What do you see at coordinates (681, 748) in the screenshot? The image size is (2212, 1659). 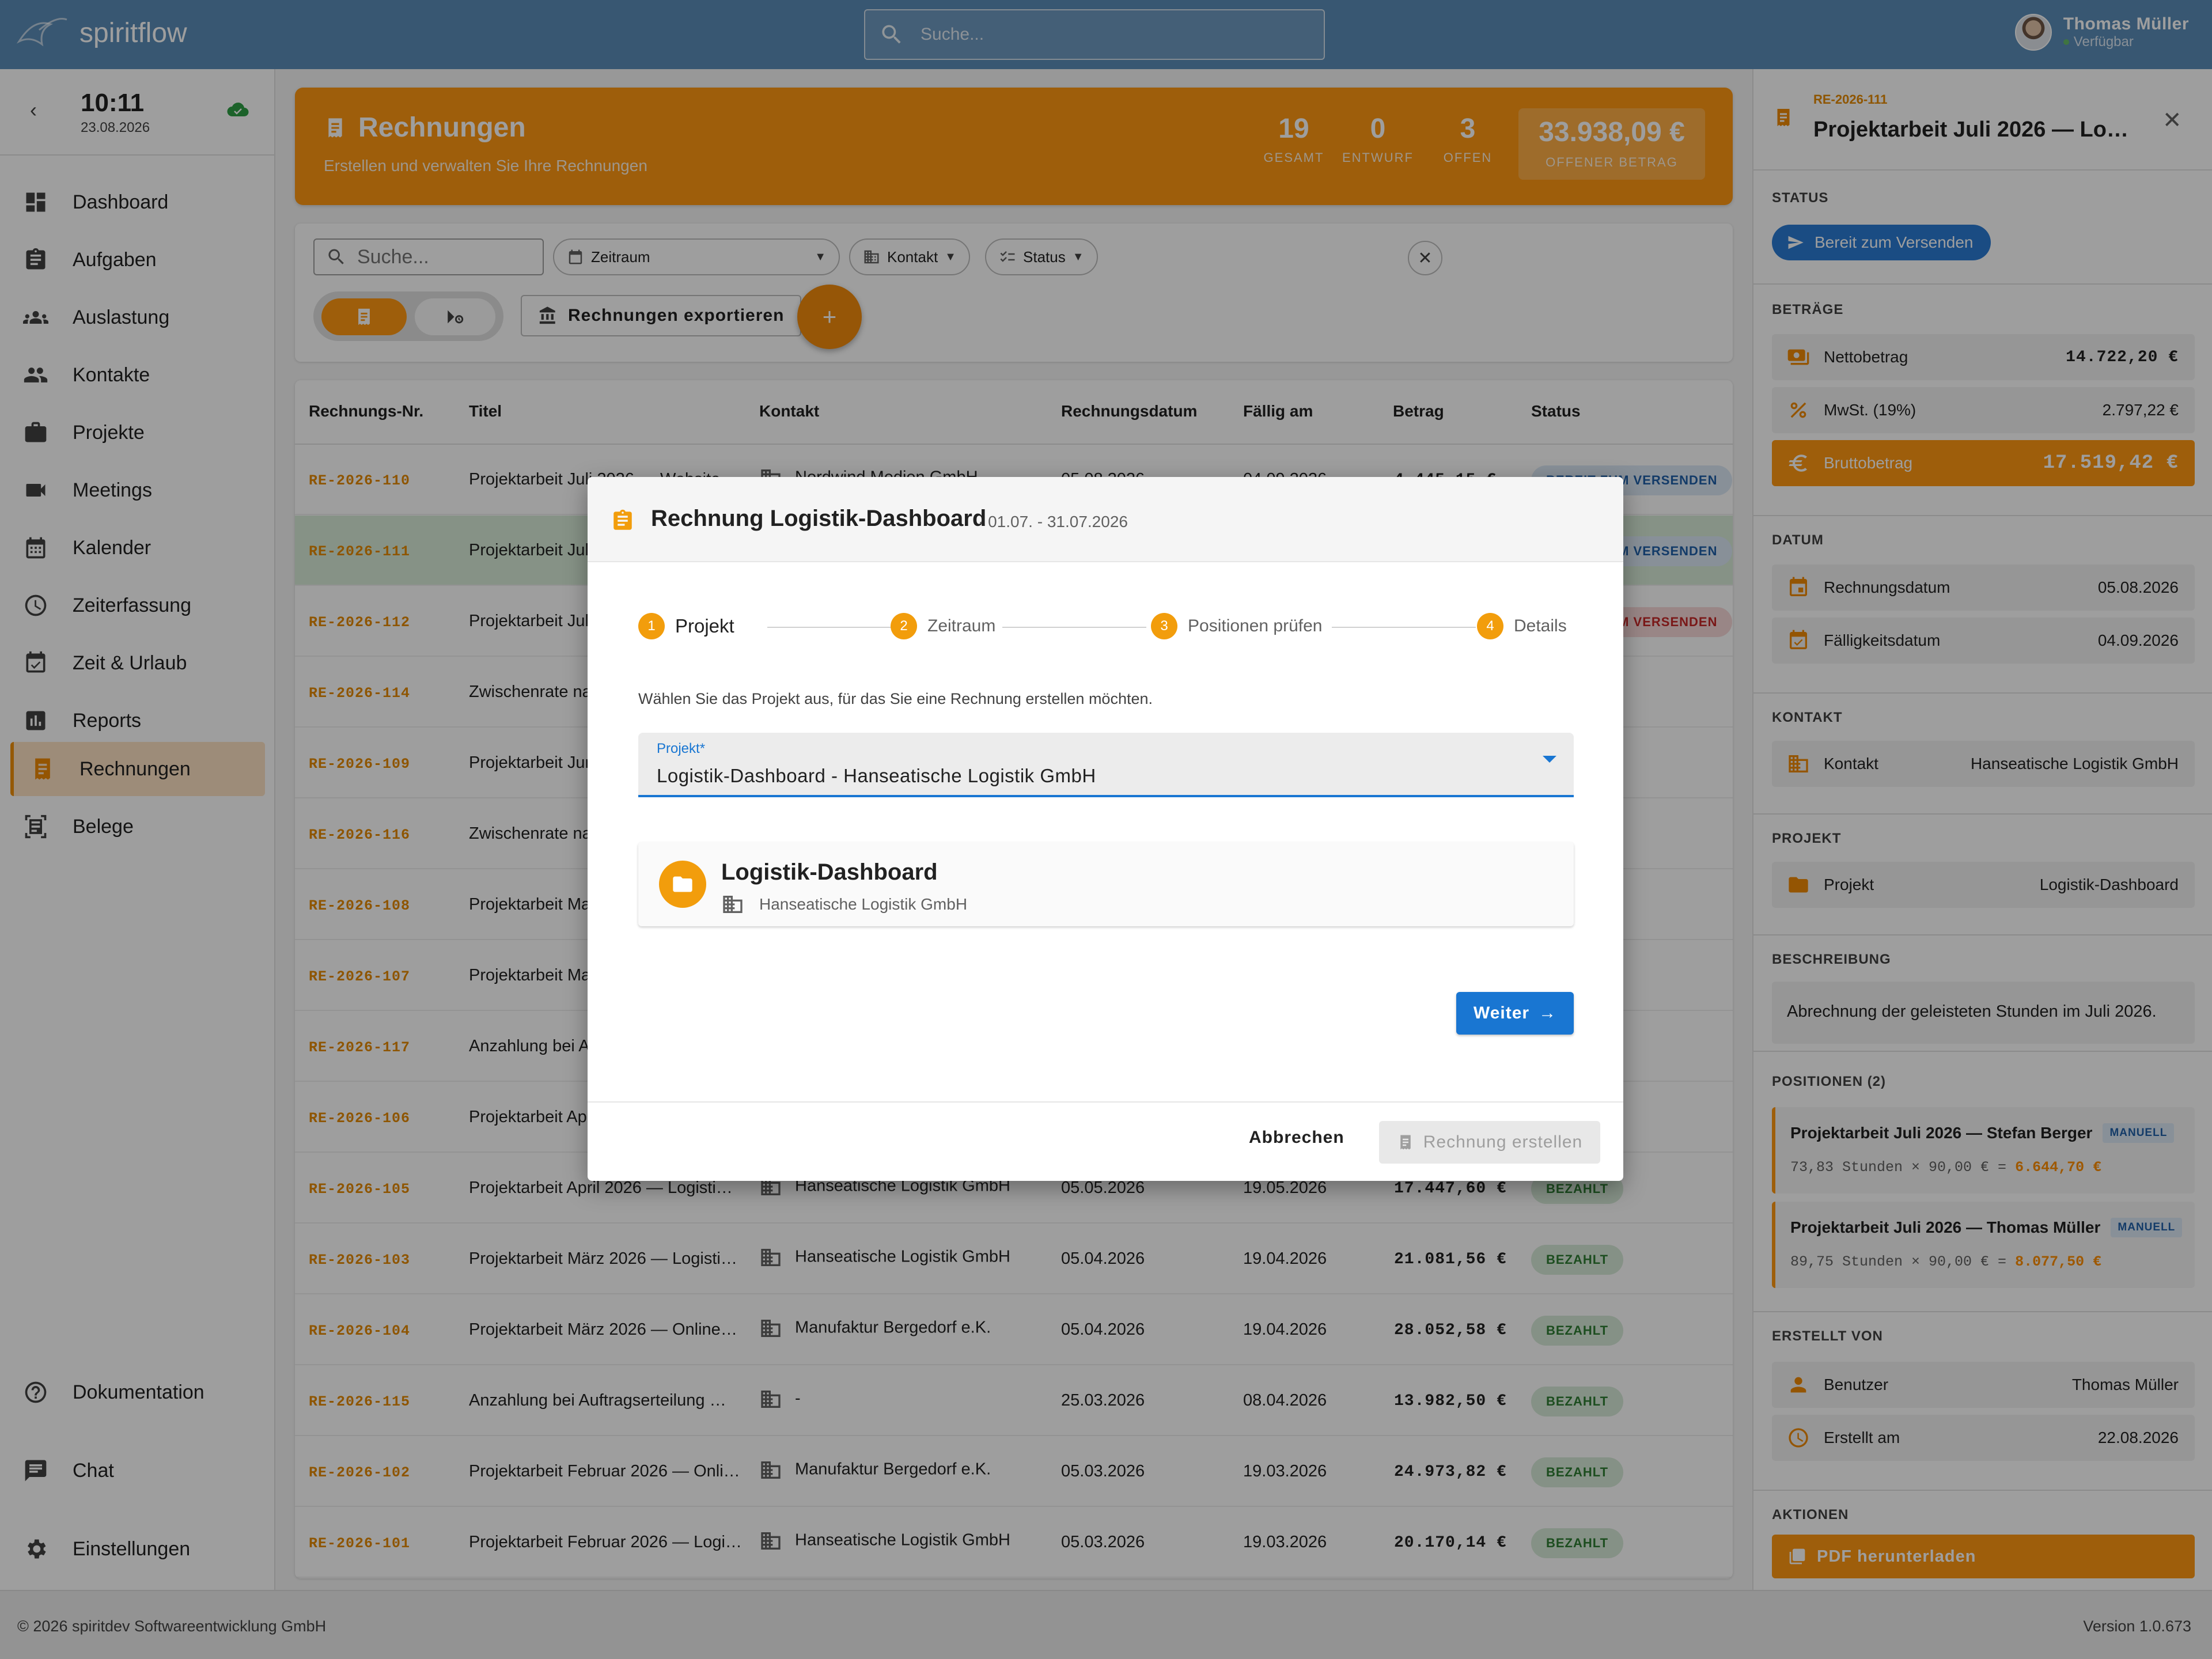 I see `project-select-label: Projekt*` at bounding box center [681, 748].